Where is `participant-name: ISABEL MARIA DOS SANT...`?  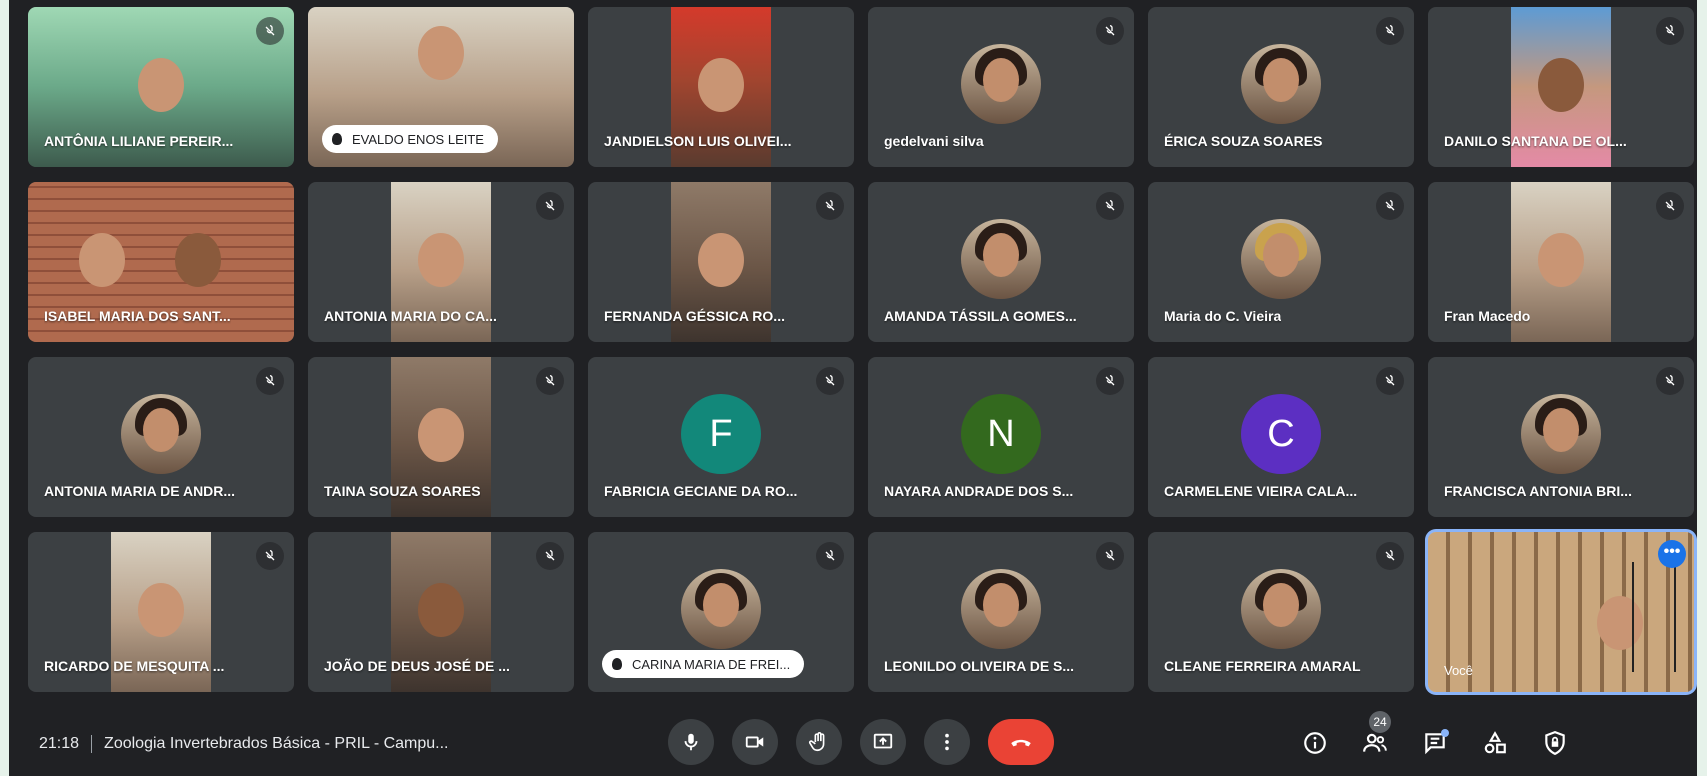 participant-name: ISABEL MARIA DOS SANT... is located at coordinates (137, 316).